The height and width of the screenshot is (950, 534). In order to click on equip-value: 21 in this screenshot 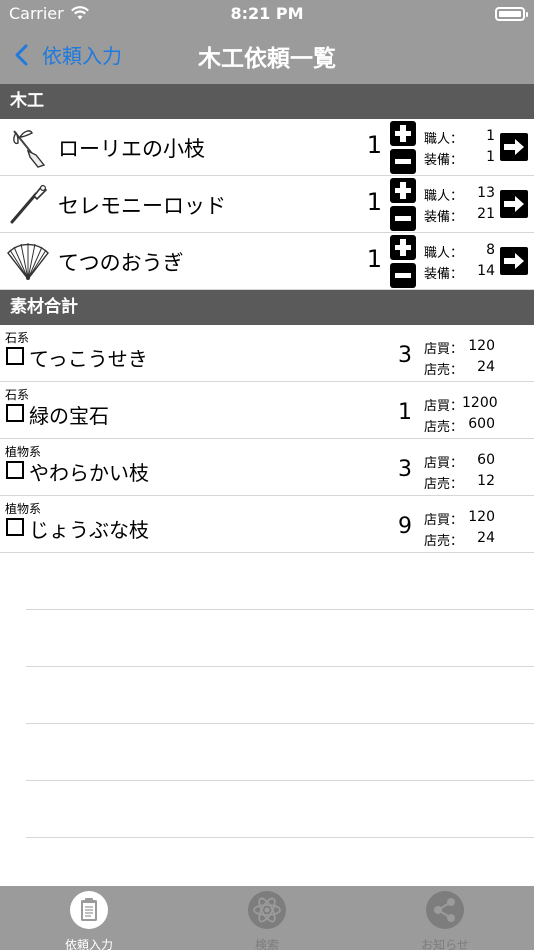, I will do `click(486, 214)`.